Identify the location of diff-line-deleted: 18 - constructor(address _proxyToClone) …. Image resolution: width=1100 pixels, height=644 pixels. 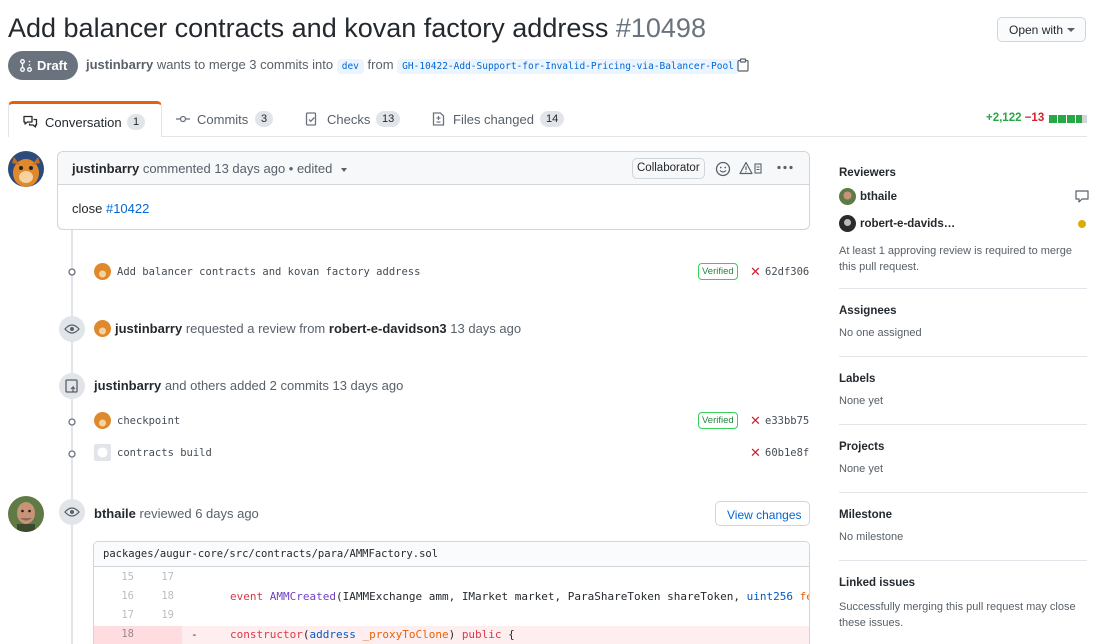
(451, 635).